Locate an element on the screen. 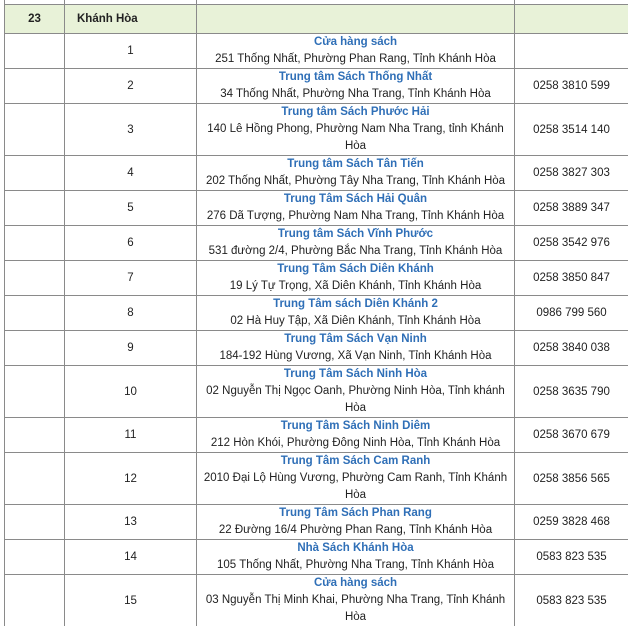  store-number: 13 is located at coordinates (131, 522).